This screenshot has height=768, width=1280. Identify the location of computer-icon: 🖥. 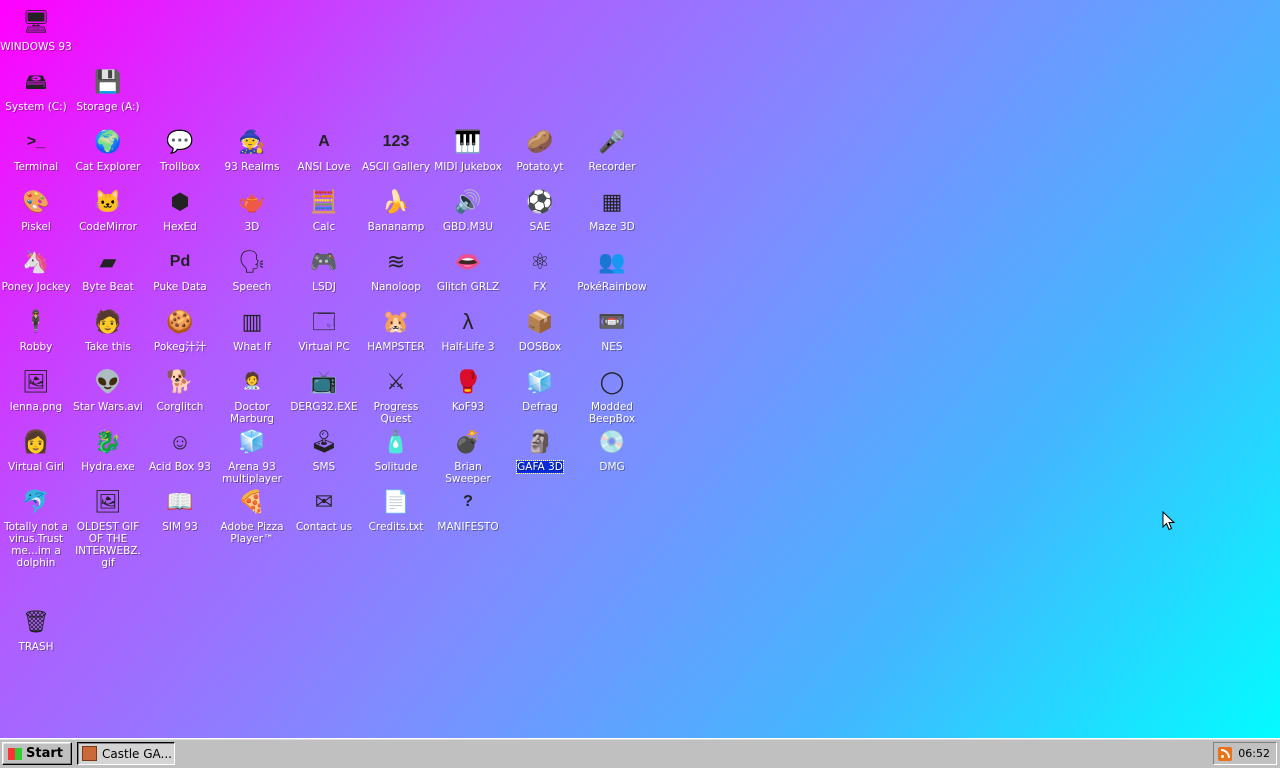
(36, 21).